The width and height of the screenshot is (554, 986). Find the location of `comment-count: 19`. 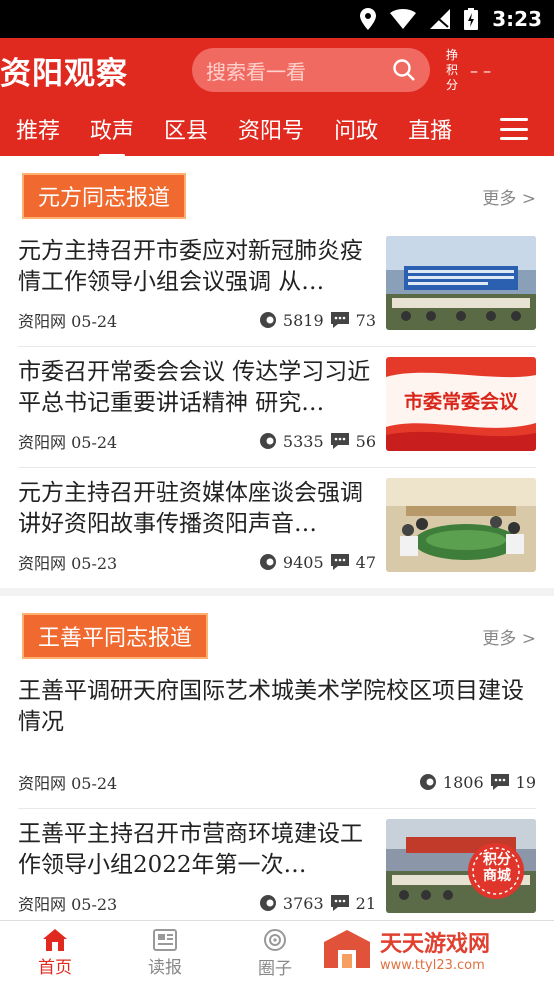

comment-count: 19 is located at coordinates (525, 782).